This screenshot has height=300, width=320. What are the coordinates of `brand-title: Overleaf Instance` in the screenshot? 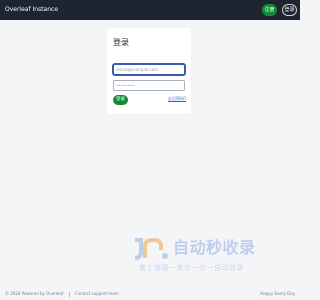 It's located at (31, 10).